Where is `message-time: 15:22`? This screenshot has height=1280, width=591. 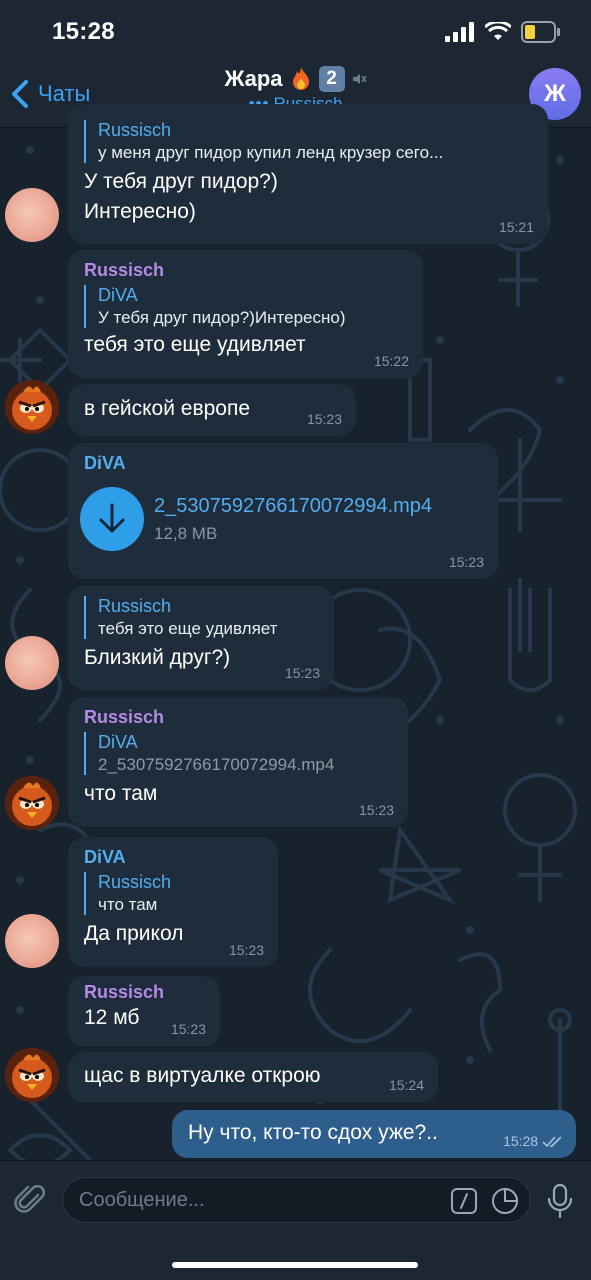 message-time: 15:22 is located at coordinates (391, 361).